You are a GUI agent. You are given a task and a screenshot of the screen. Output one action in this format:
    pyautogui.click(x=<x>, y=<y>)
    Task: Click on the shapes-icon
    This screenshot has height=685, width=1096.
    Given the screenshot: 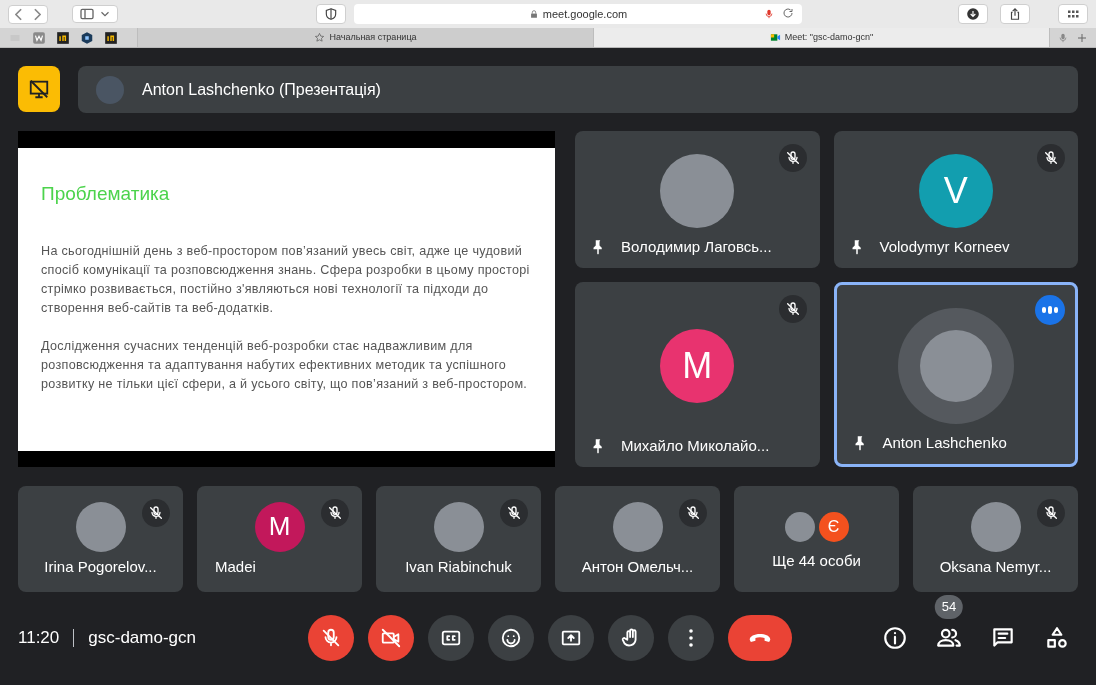 What is the action you would take?
    pyautogui.click(x=1057, y=638)
    